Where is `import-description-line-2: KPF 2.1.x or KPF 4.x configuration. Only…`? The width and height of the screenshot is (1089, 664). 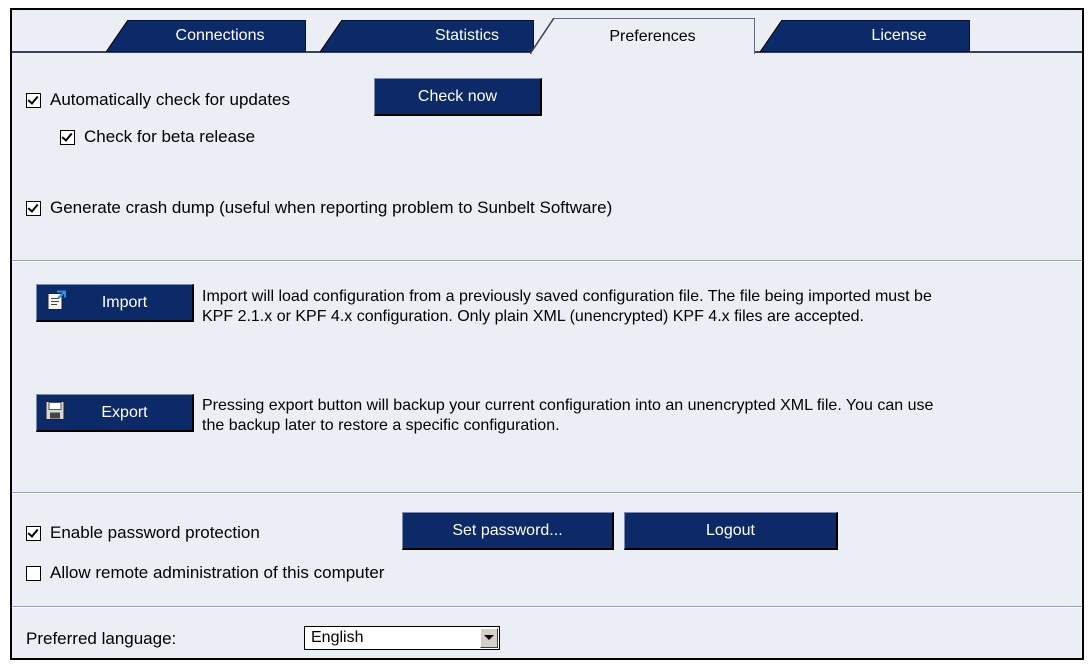 import-description-line-2: KPF 2.1.x or KPF 4.x configuration. Only… is located at coordinates (533, 316).